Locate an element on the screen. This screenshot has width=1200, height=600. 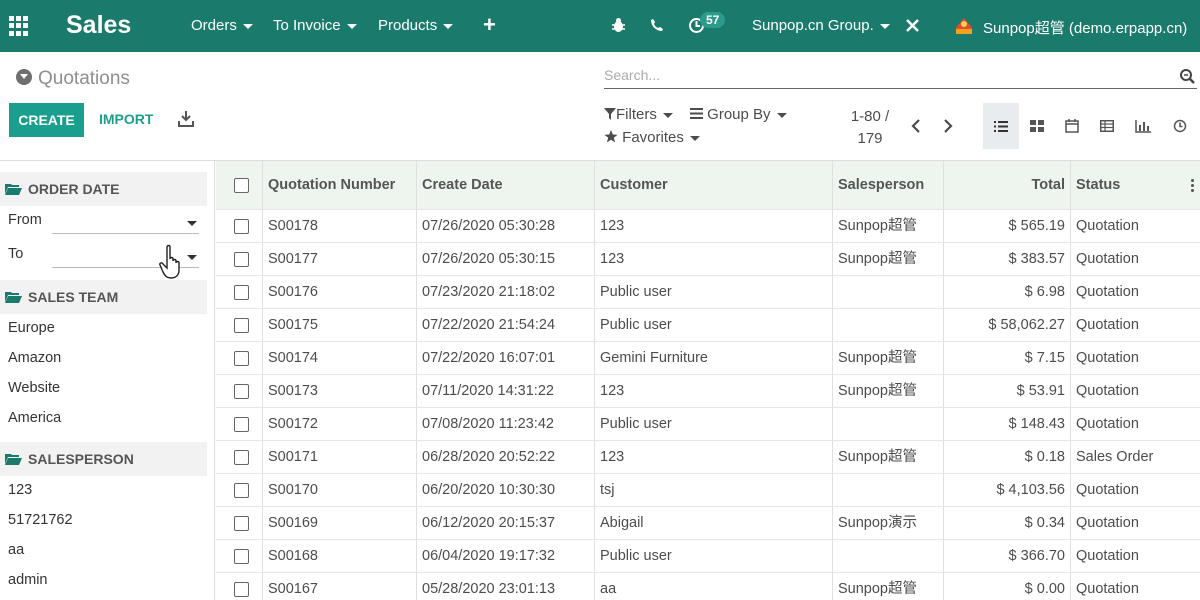
cell-total: $ 383.57 is located at coordinates (1007, 259).